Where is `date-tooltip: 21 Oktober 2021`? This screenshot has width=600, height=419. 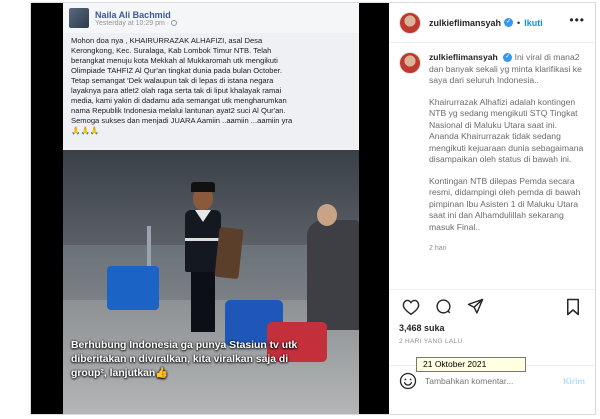 date-tooltip: 21 Oktober 2021 is located at coordinates (471, 364).